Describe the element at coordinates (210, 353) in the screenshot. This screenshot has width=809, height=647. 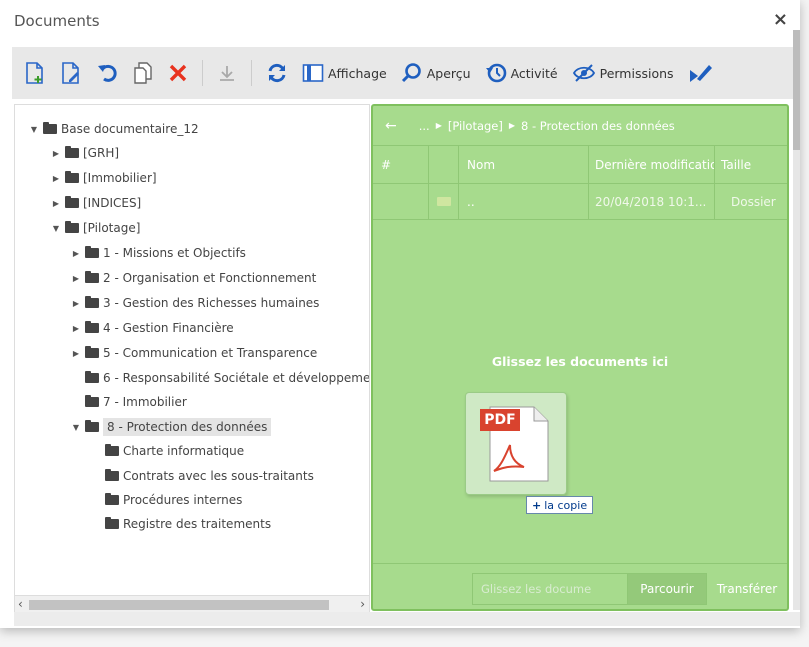
I see `tree-node-label: 5 - Communication et Transparence` at that location.